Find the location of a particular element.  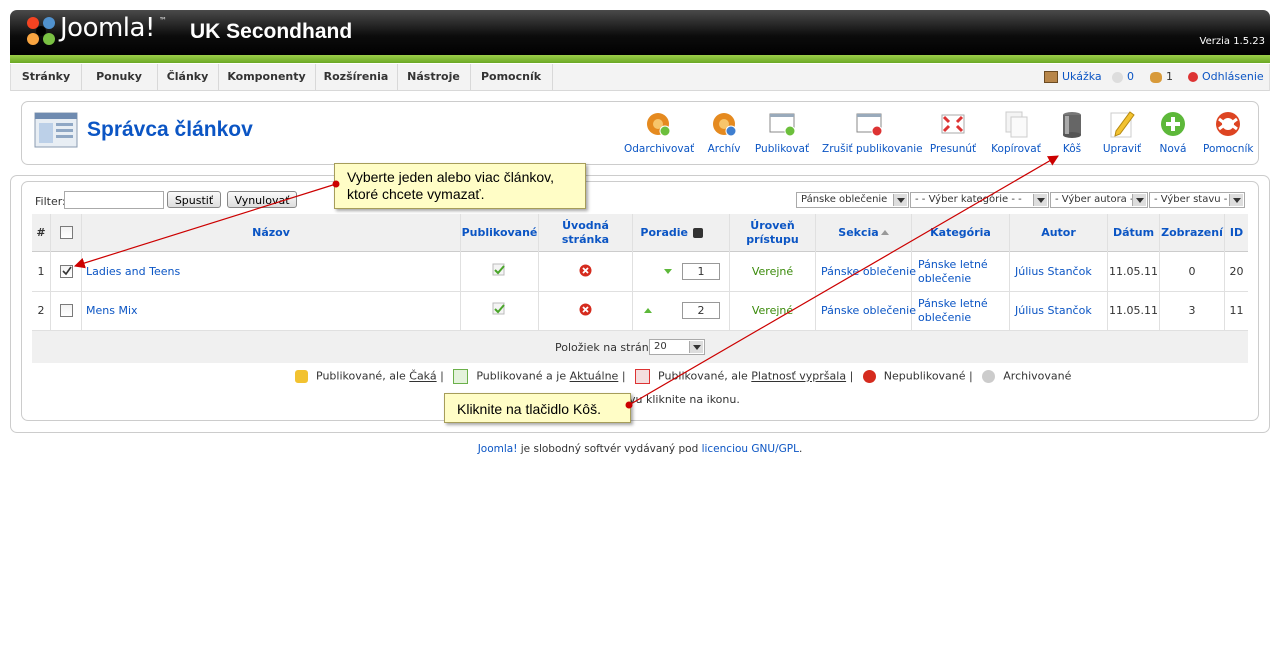

reset-button: Vynulovať is located at coordinates (262, 199).